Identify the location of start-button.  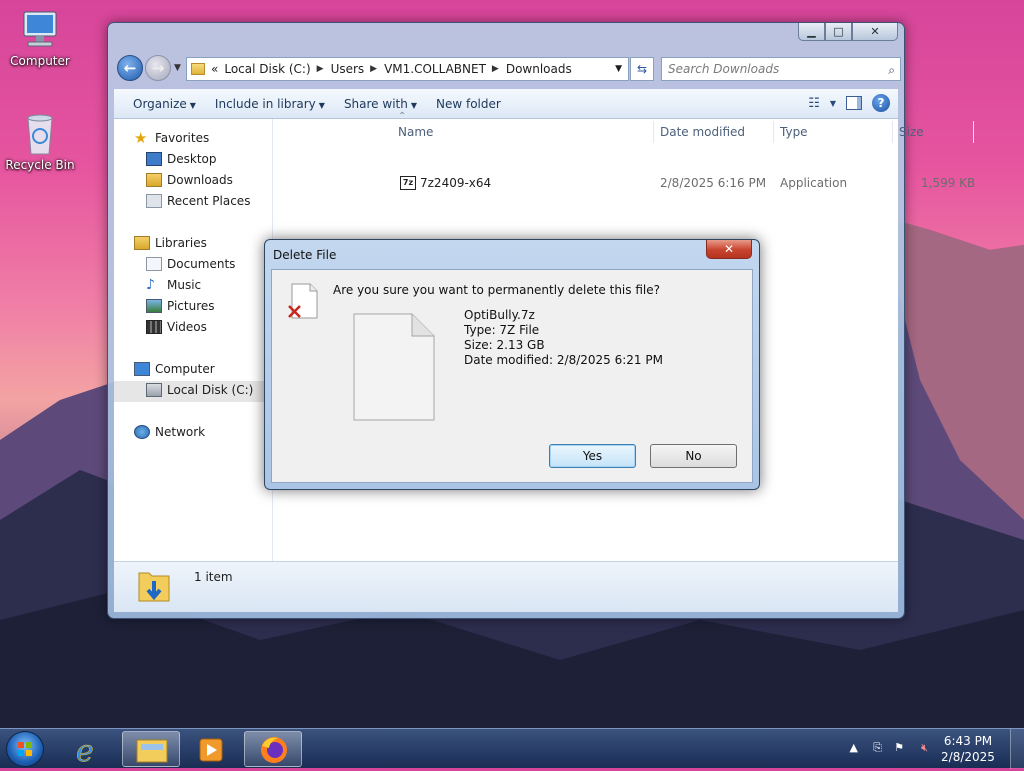
(25, 749).